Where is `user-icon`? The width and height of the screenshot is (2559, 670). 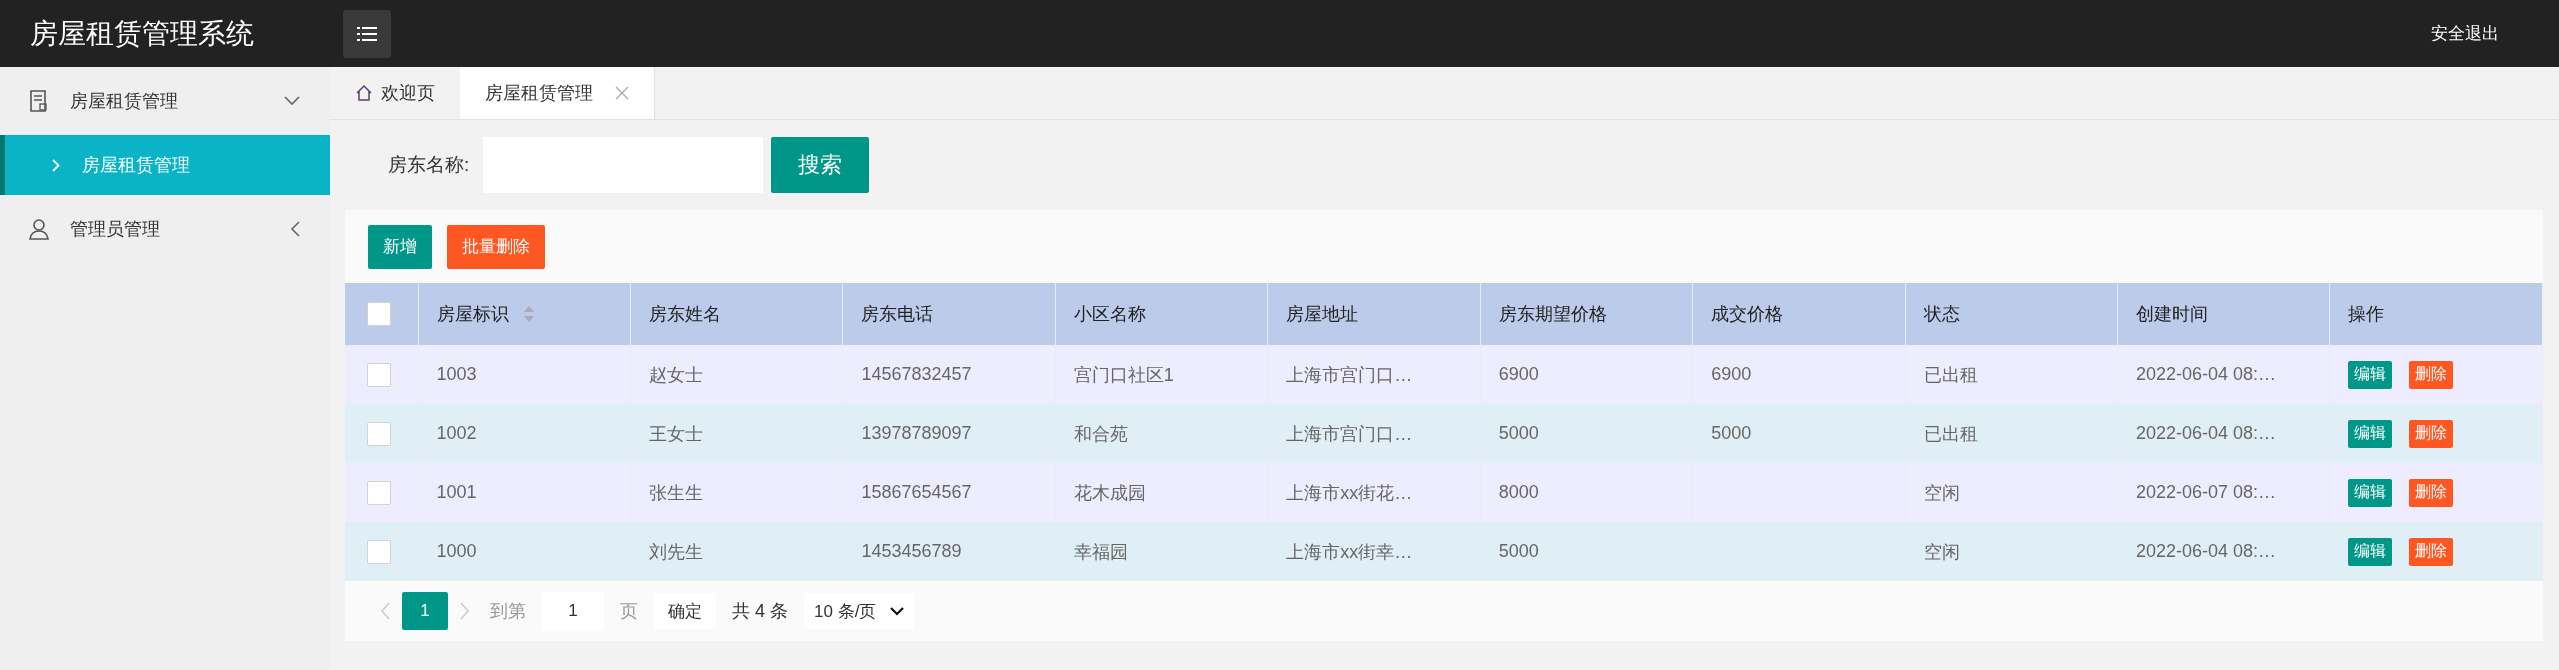
user-icon is located at coordinates (39, 229).